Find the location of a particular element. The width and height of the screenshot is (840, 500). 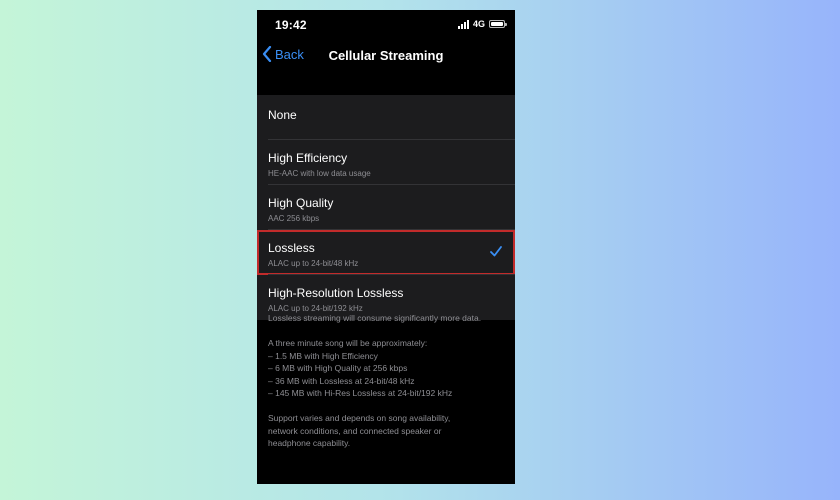

estimate-line: – 36 MB with Lossless at 24-bit/48 kHz is located at coordinates (341, 380).